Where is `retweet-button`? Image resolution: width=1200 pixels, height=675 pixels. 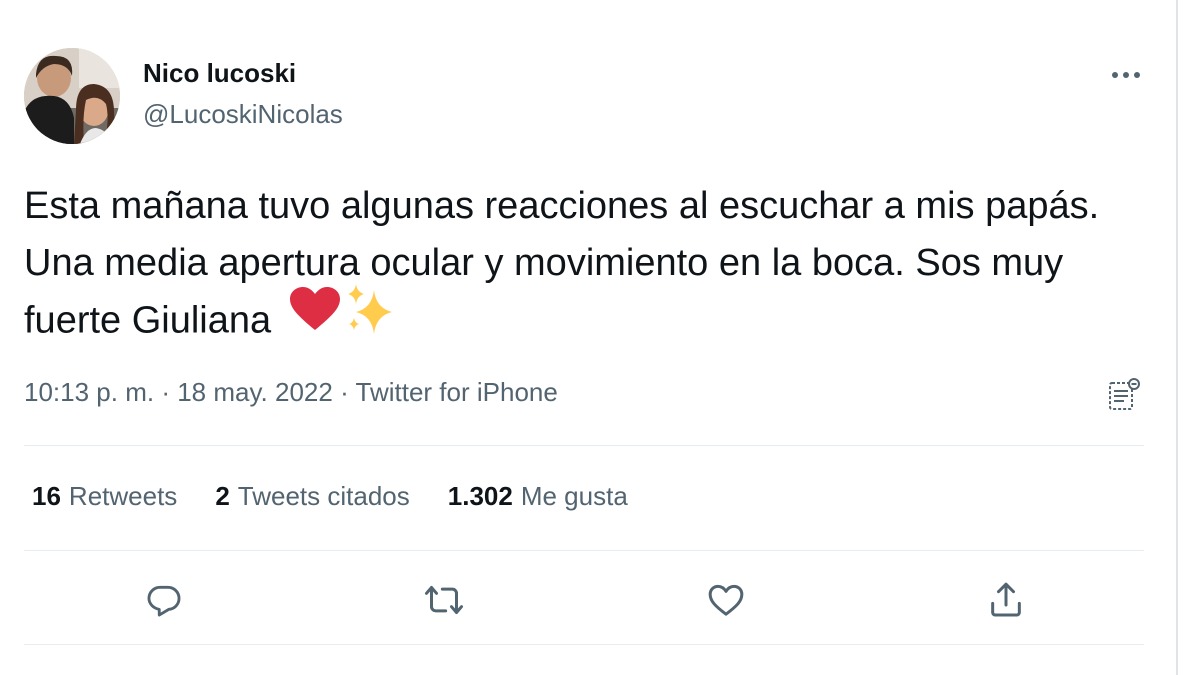
retweet-button is located at coordinates (444, 600).